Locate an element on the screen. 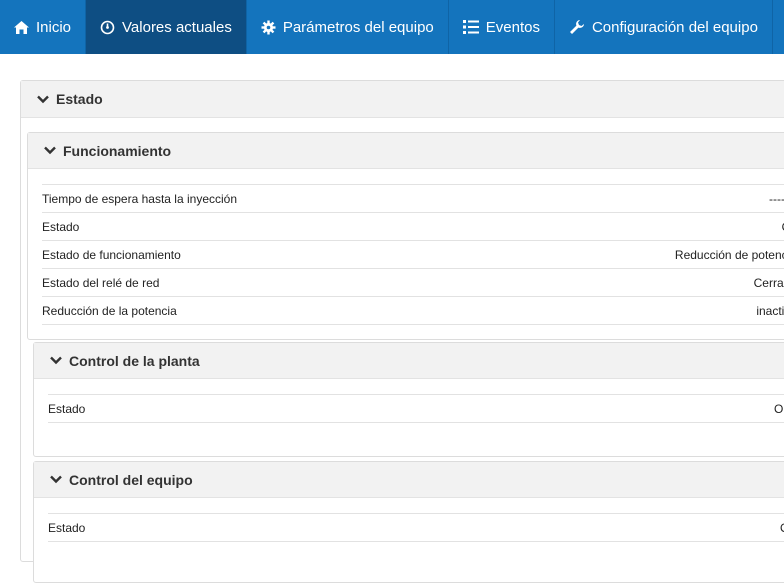  row-label: Reducción de la potencia is located at coordinates (109, 310).